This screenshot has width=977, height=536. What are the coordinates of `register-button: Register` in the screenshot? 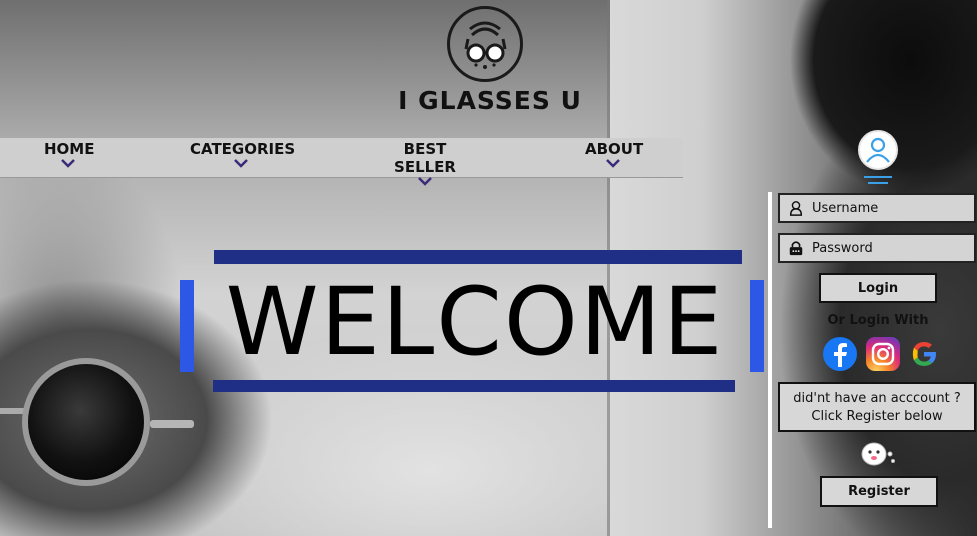 It's located at (879, 491).